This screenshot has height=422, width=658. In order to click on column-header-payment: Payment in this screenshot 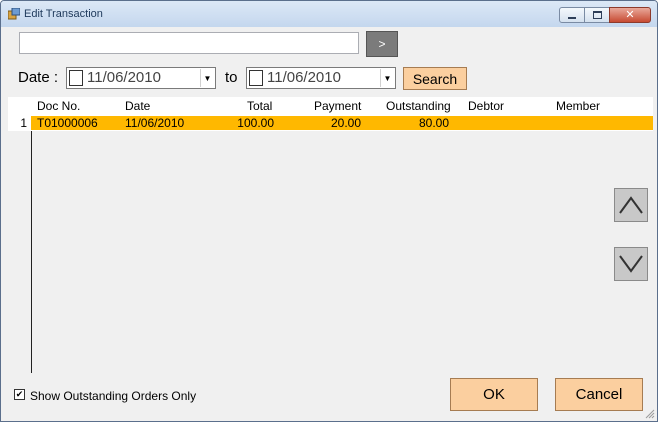, I will do `click(337, 106)`.